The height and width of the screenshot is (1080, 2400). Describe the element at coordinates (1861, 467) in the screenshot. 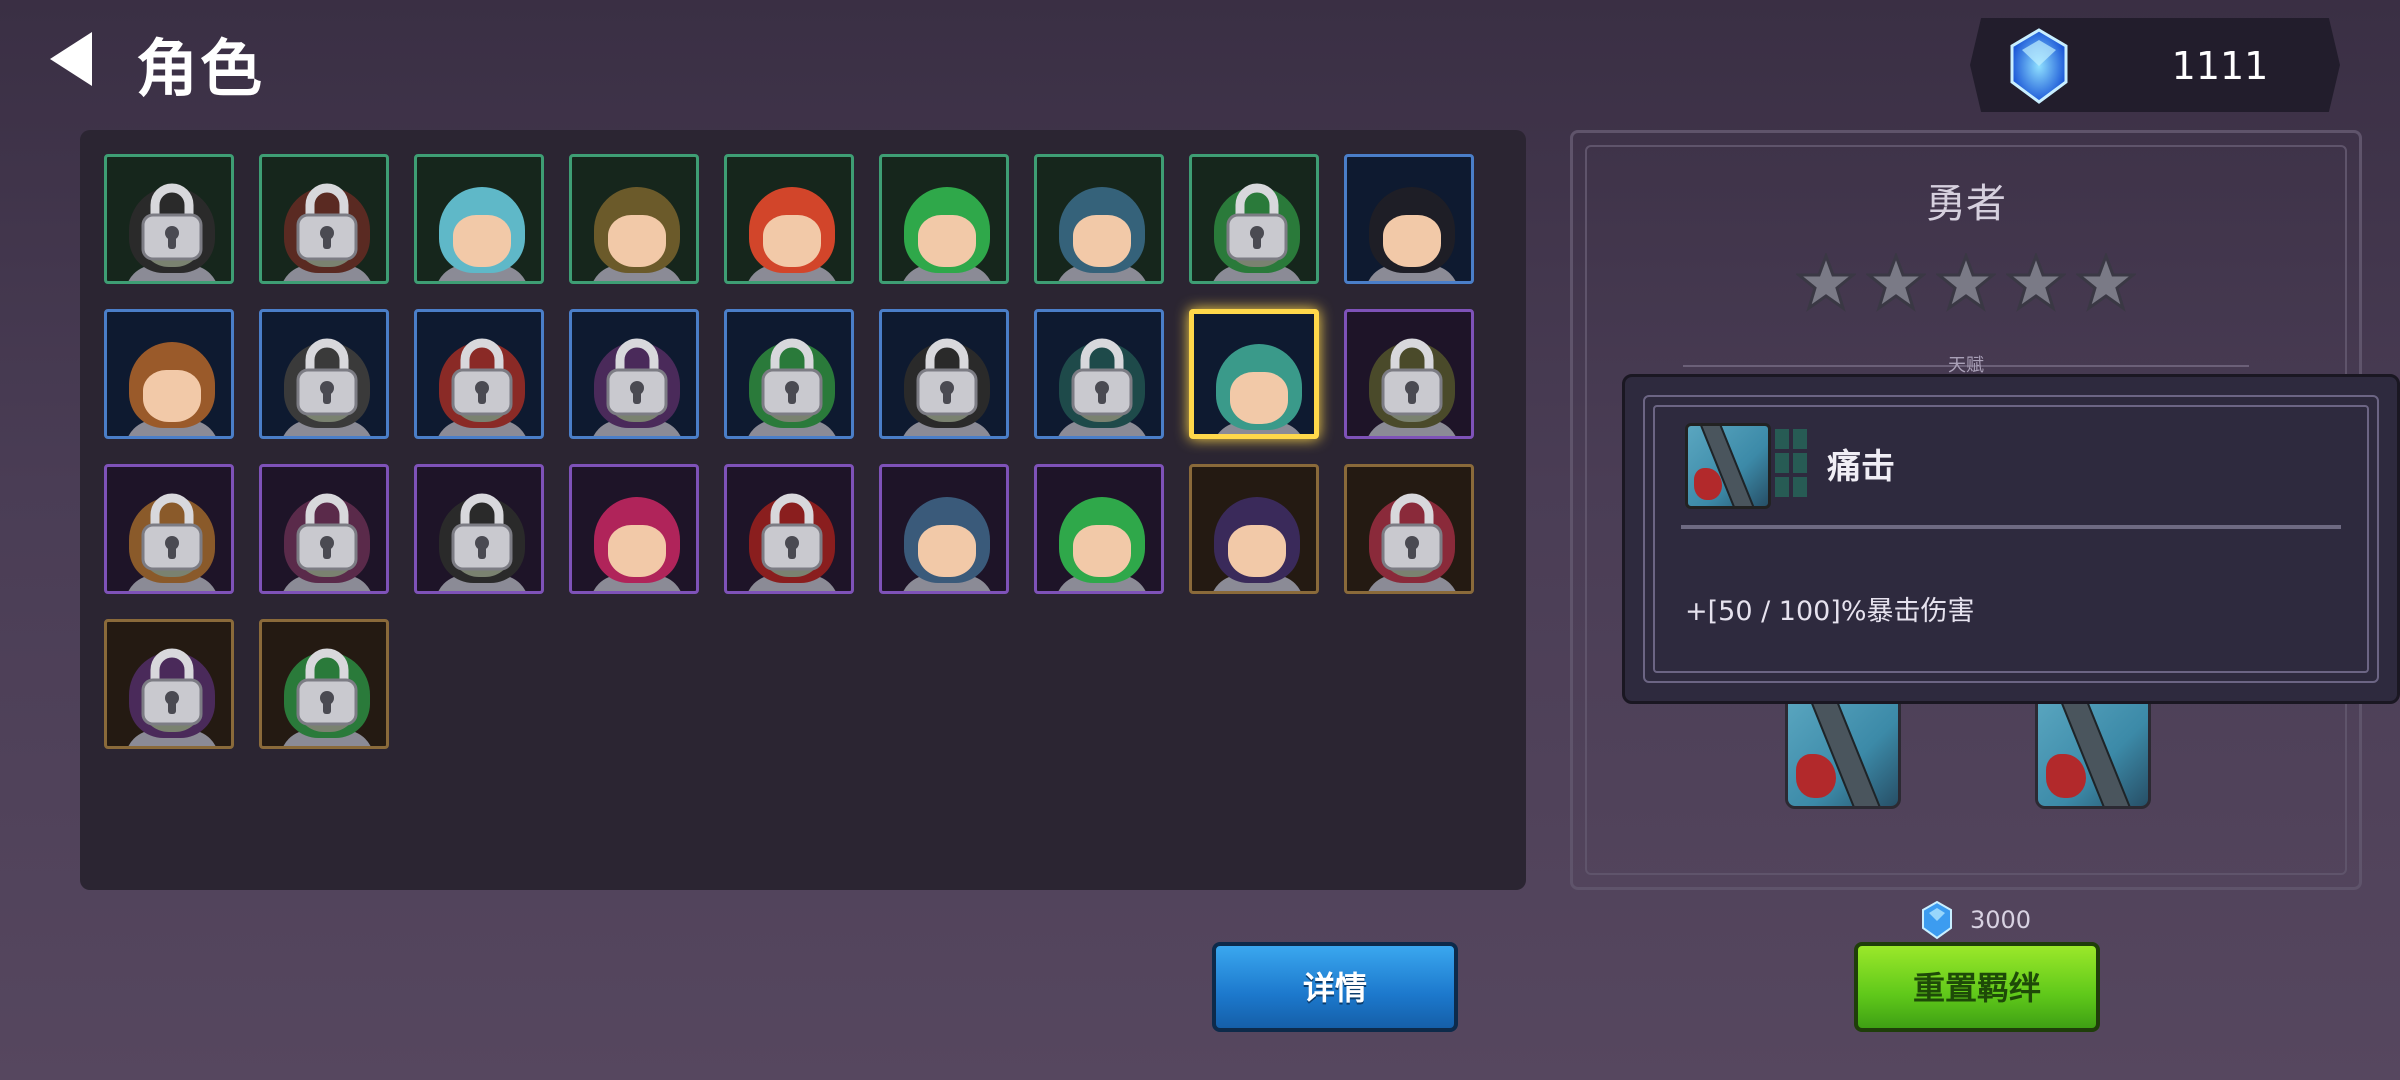

I see `skill-name: 痛击` at that location.